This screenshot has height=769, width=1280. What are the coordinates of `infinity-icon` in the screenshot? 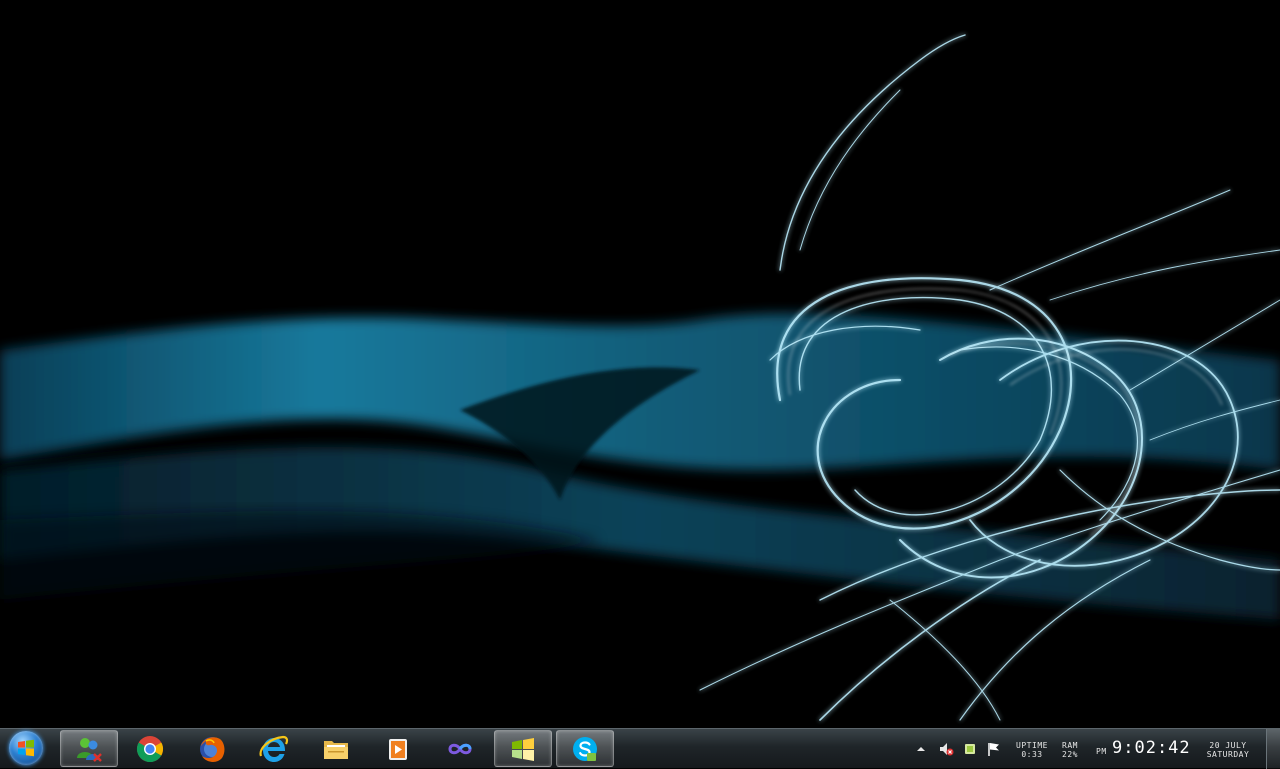 It's located at (460, 748).